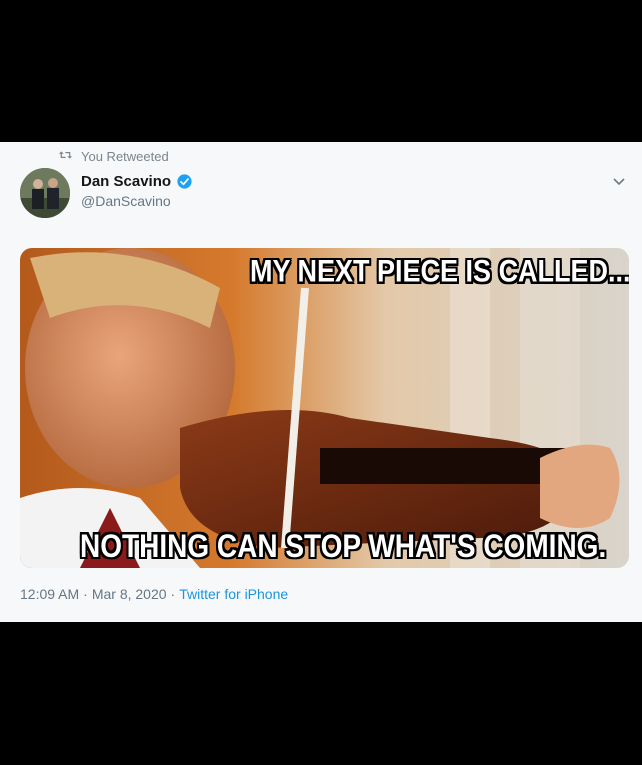 Image resolution: width=642 pixels, height=765 pixels. I want to click on retweet-icon, so click(65, 156).